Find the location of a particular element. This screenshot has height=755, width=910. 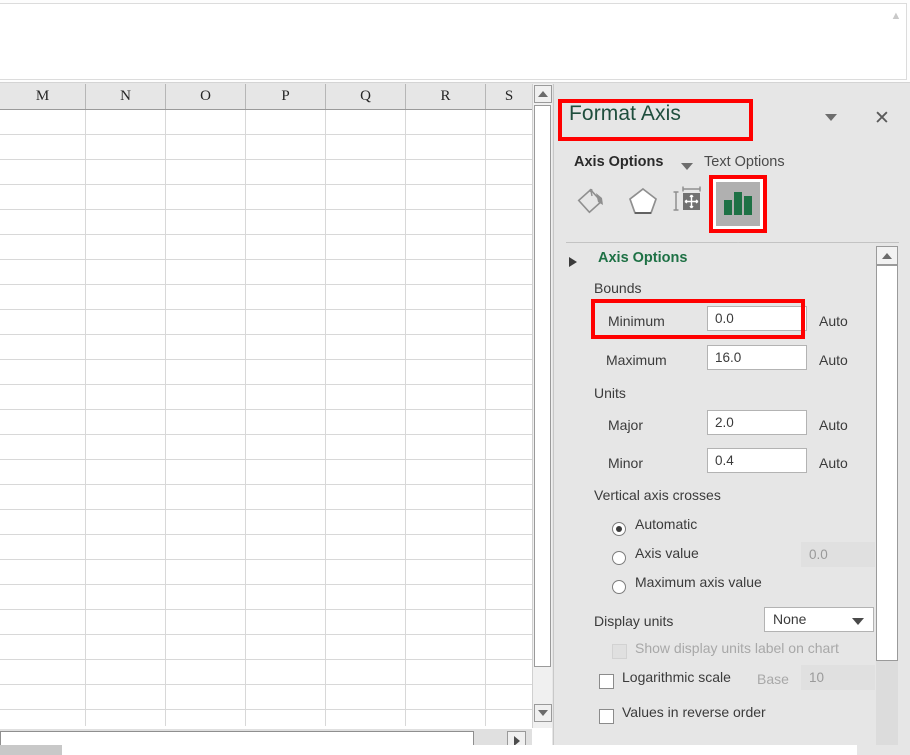

column-header-n: N is located at coordinates (126, 96).